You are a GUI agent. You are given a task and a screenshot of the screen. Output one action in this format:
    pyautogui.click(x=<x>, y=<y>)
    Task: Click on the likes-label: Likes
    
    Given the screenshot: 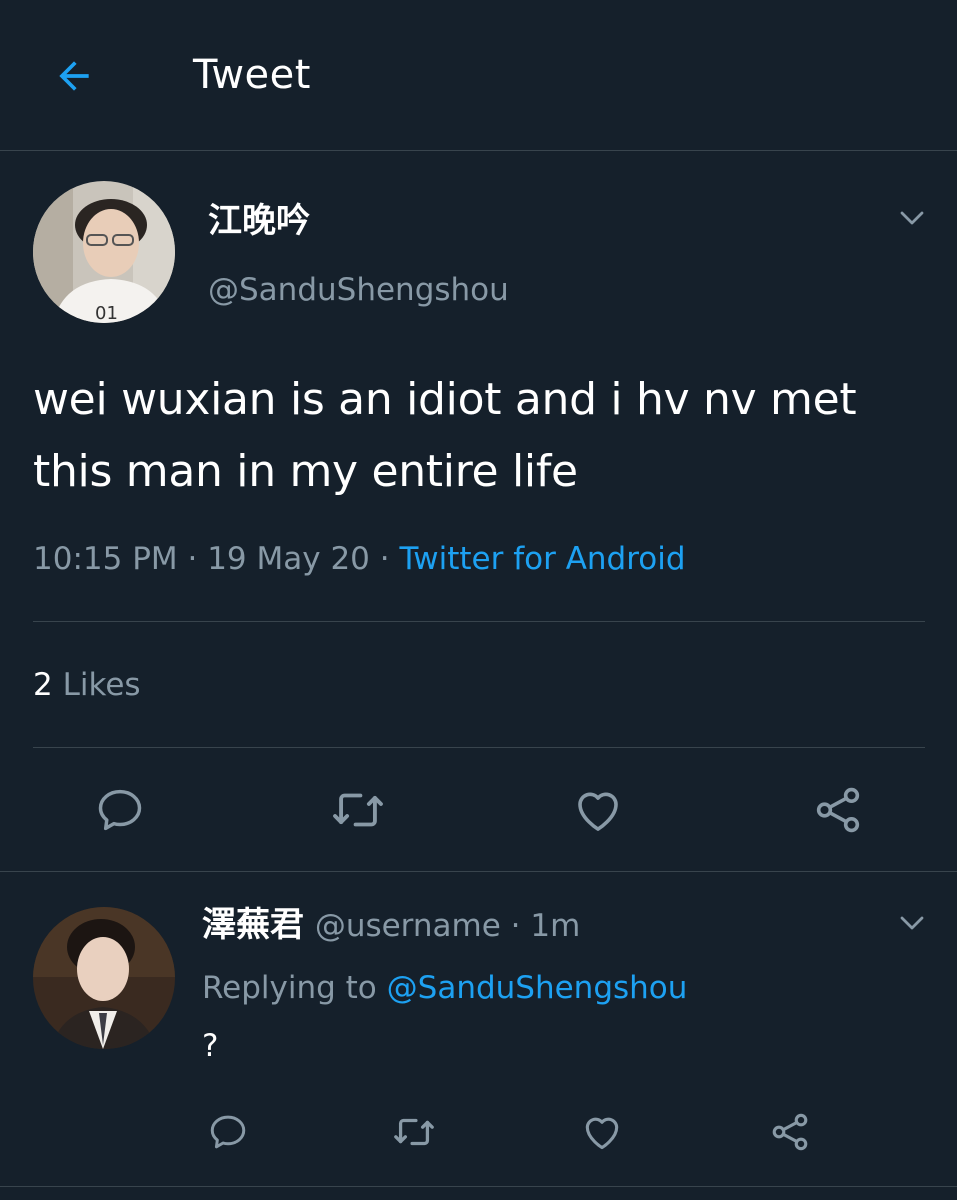 What is the action you would take?
    pyautogui.click(x=101, y=685)
    